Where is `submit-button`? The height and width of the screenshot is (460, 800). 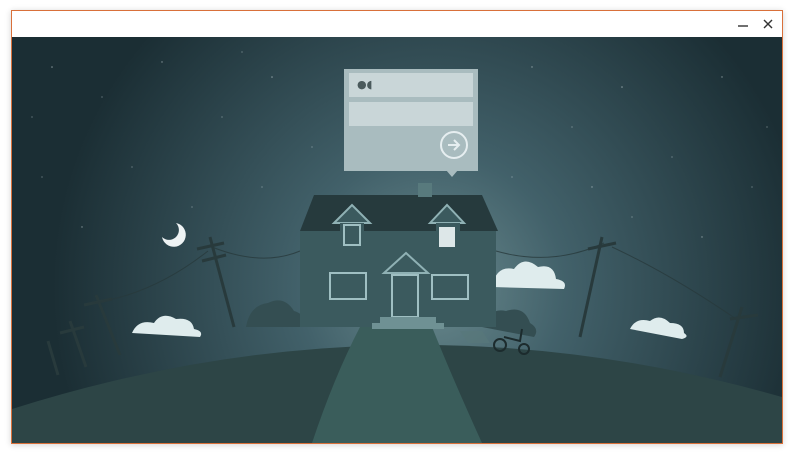
submit-button is located at coordinates (454, 145).